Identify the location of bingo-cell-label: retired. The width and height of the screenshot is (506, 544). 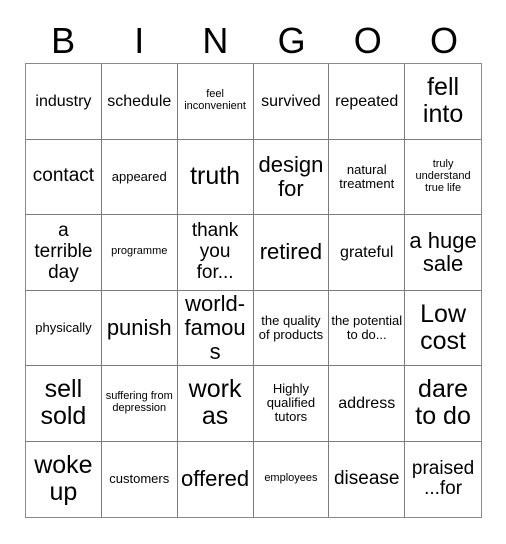
(291, 252).